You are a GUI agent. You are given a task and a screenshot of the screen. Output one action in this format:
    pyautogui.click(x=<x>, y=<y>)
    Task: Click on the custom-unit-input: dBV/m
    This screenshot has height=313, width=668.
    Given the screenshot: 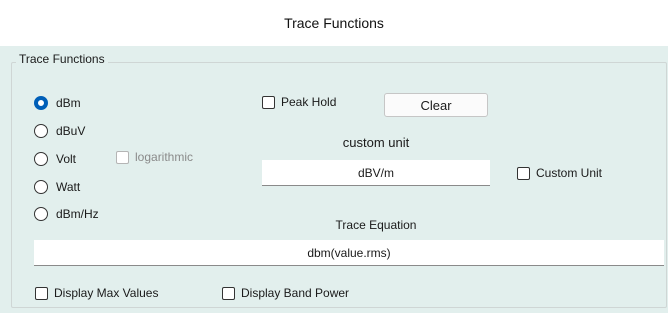 What is the action you would take?
    pyautogui.click(x=376, y=173)
    